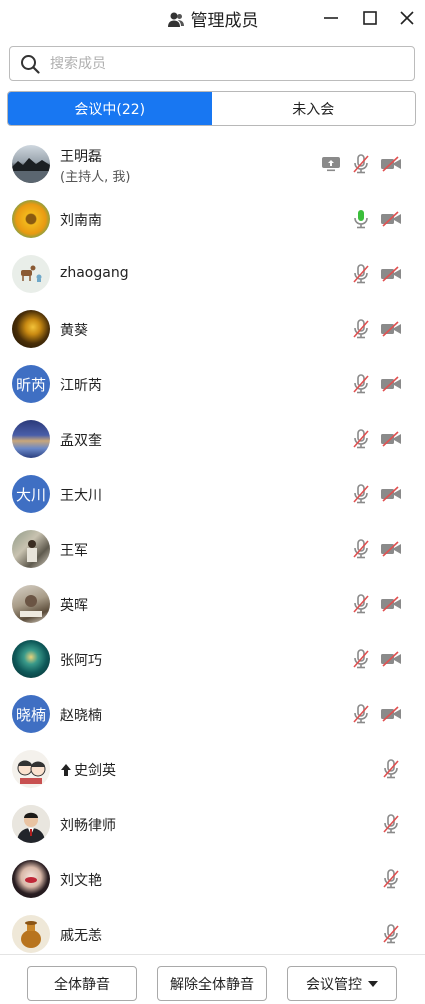  Describe the element at coordinates (74, 551) in the screenshot. I see `member-name: 王军` at that location.